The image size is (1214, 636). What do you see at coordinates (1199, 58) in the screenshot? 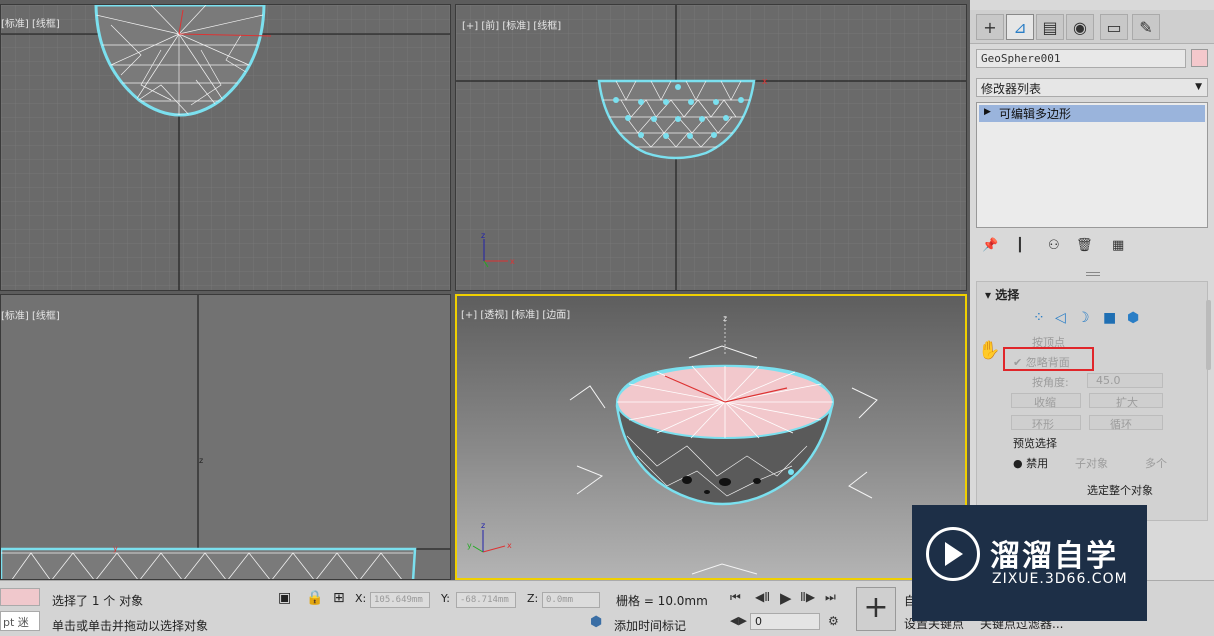
I see `object-color-swatch` at bounding box center [1199, 58].